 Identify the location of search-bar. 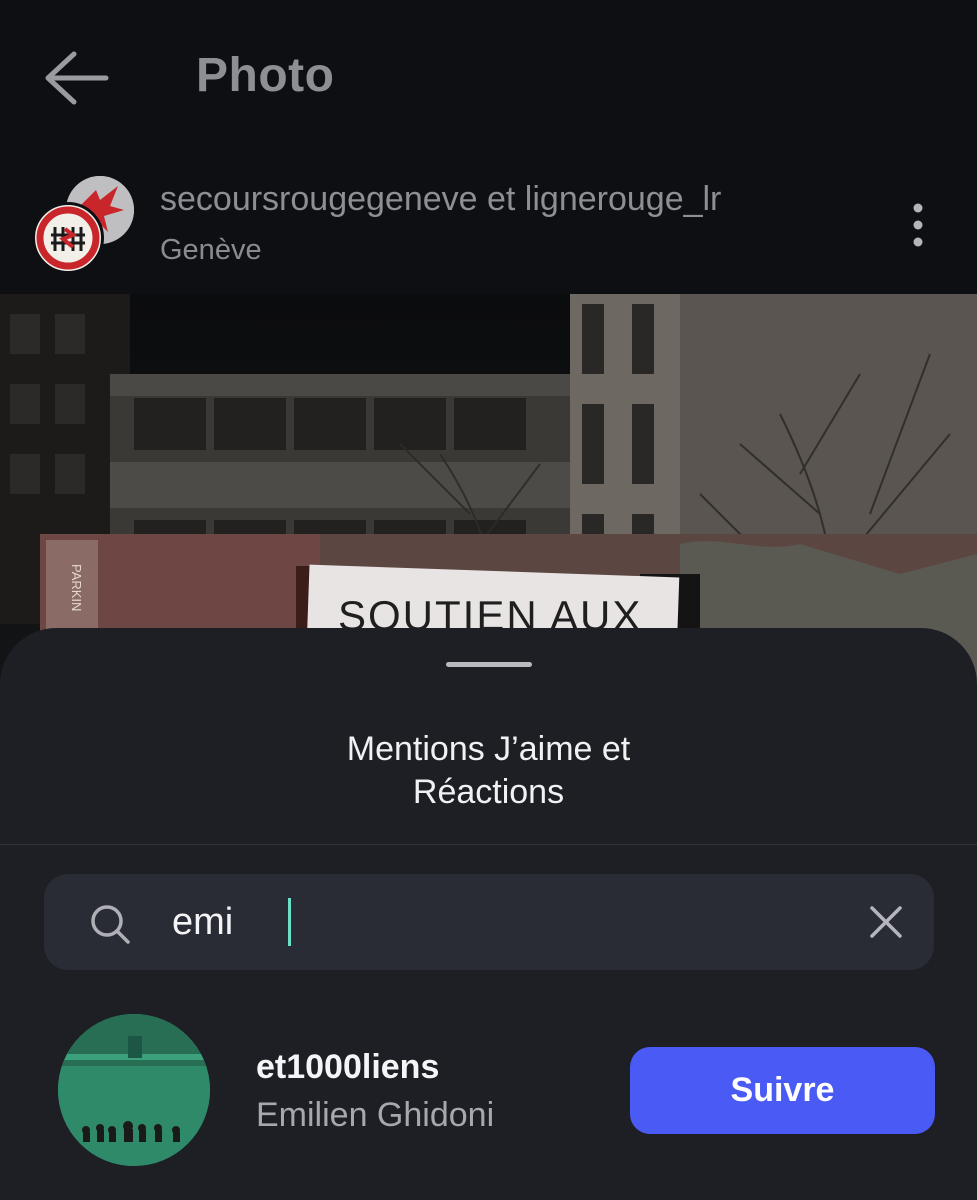
(489, 922).